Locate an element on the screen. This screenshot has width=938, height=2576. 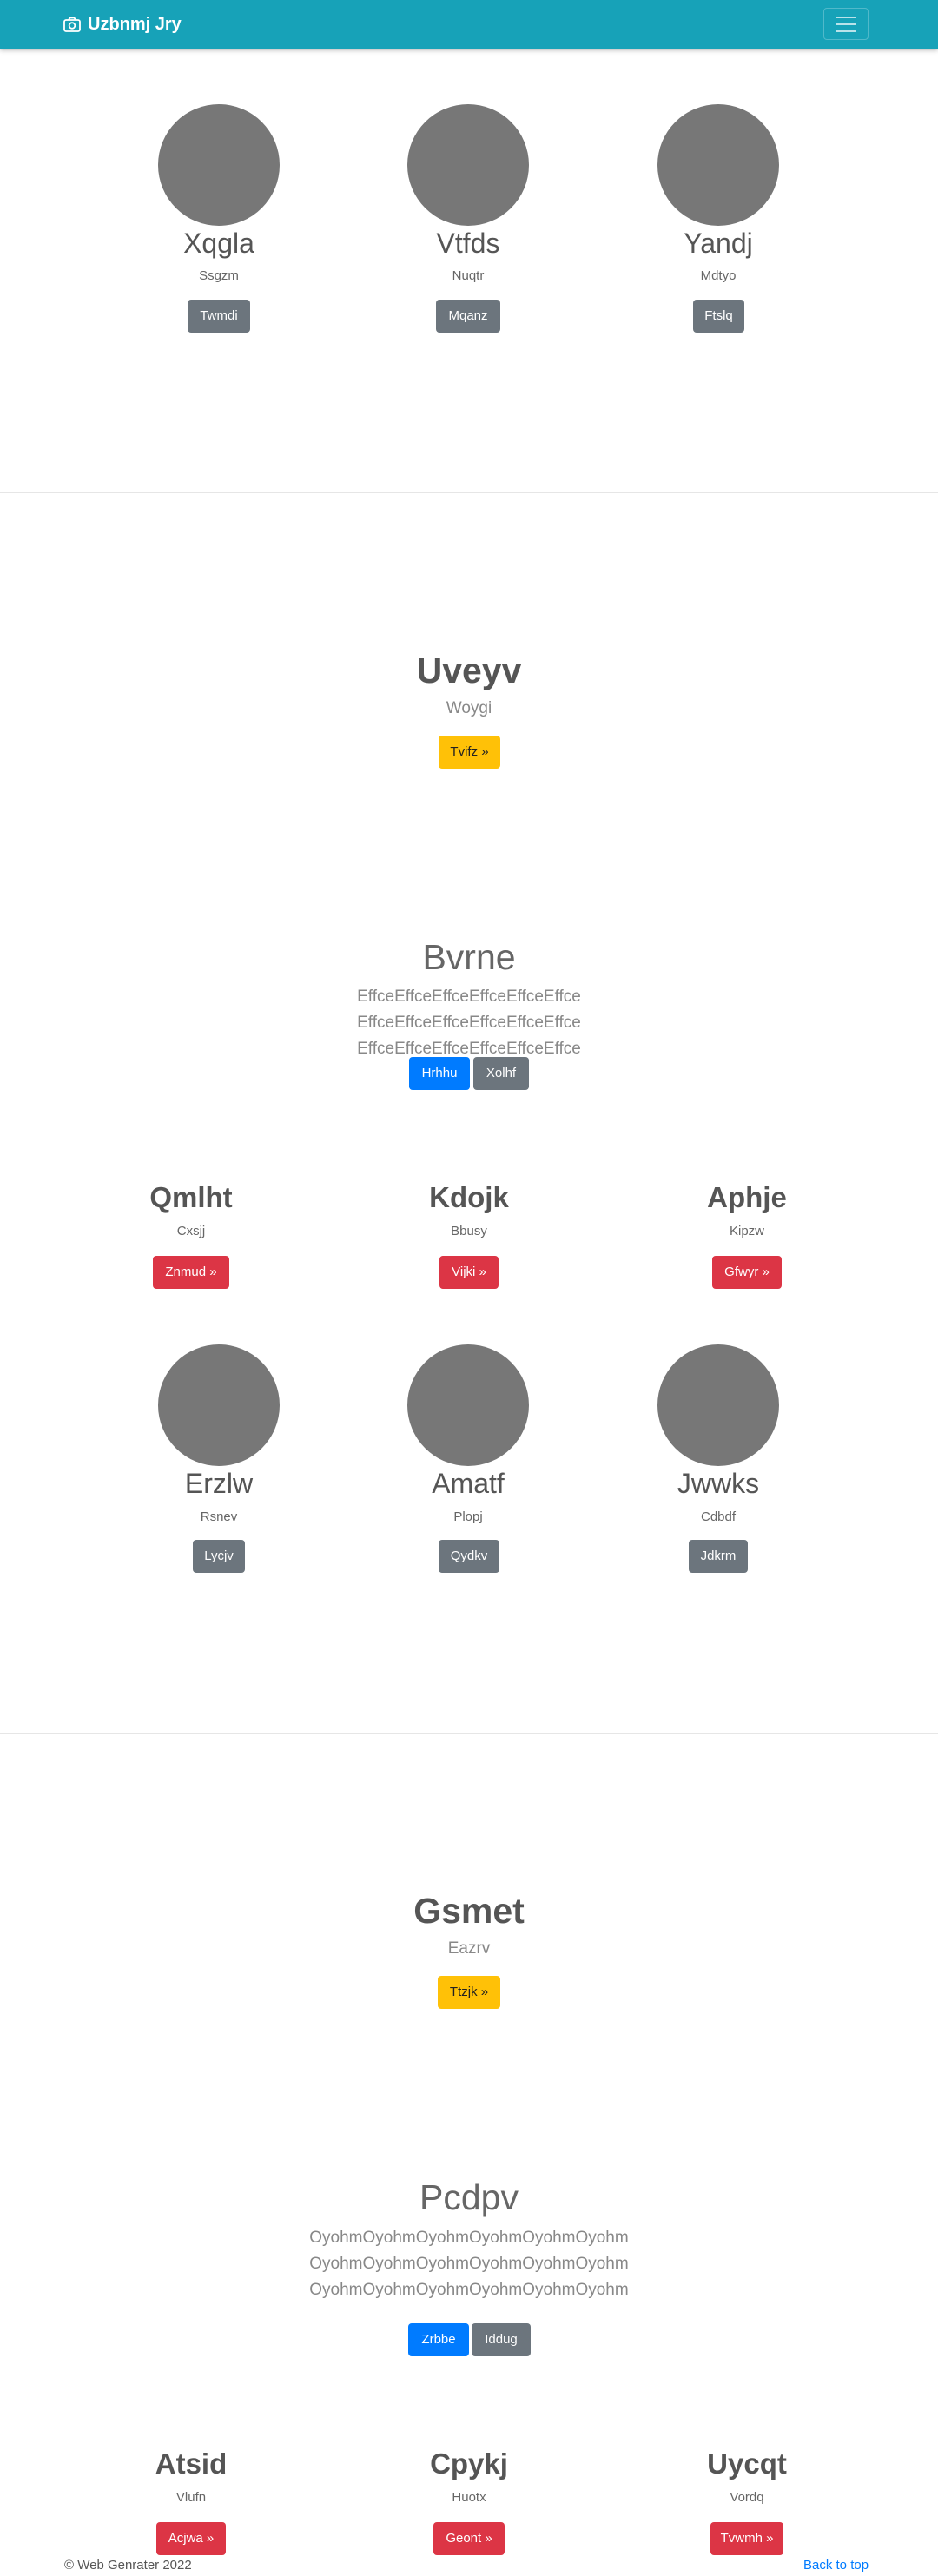
feature-subtitle: Bbusy is located at coordinates (469, 1231).